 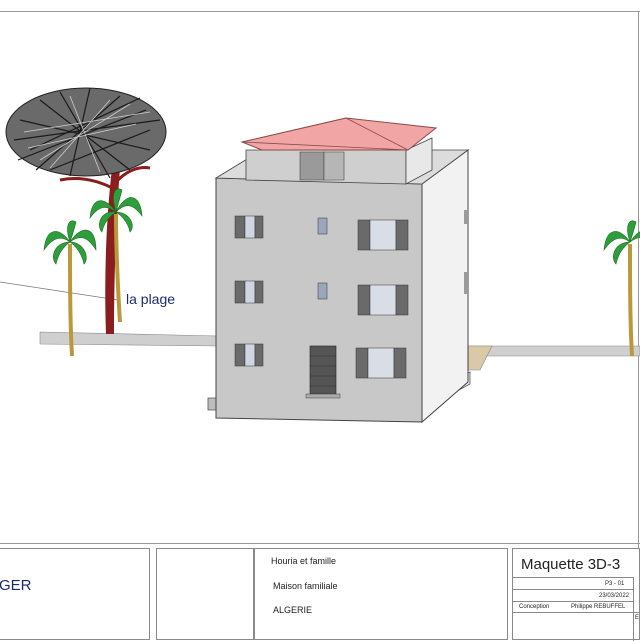 What do you see at coordinates (293, 610) in the screenshot?
I see `project-location: ALGERIE` at bounding box center [293, 610].